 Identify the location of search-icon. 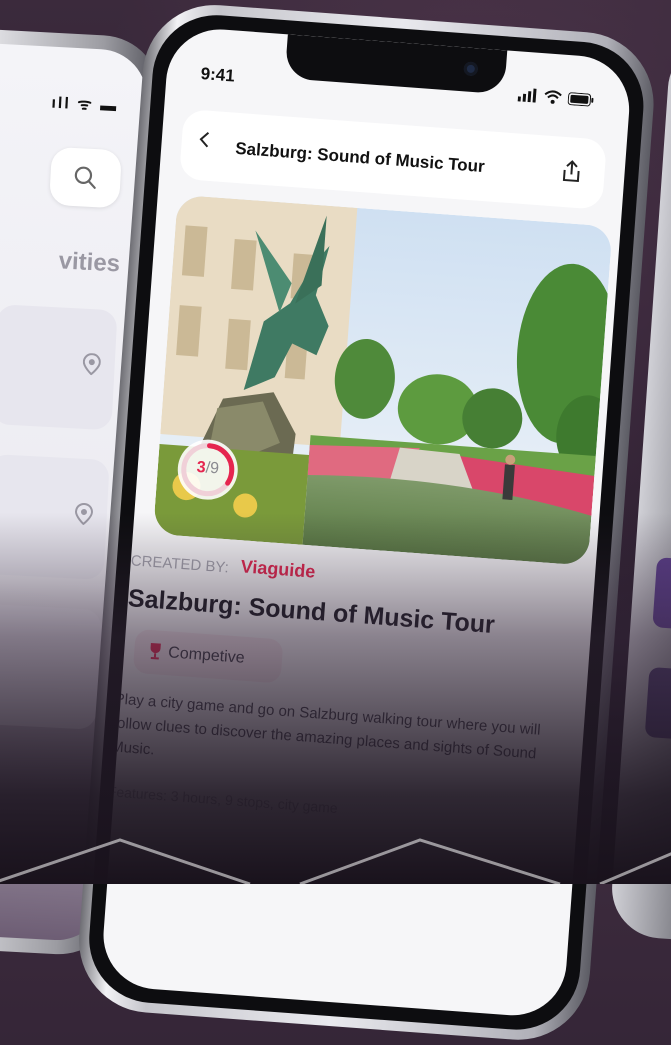
(85, 177).